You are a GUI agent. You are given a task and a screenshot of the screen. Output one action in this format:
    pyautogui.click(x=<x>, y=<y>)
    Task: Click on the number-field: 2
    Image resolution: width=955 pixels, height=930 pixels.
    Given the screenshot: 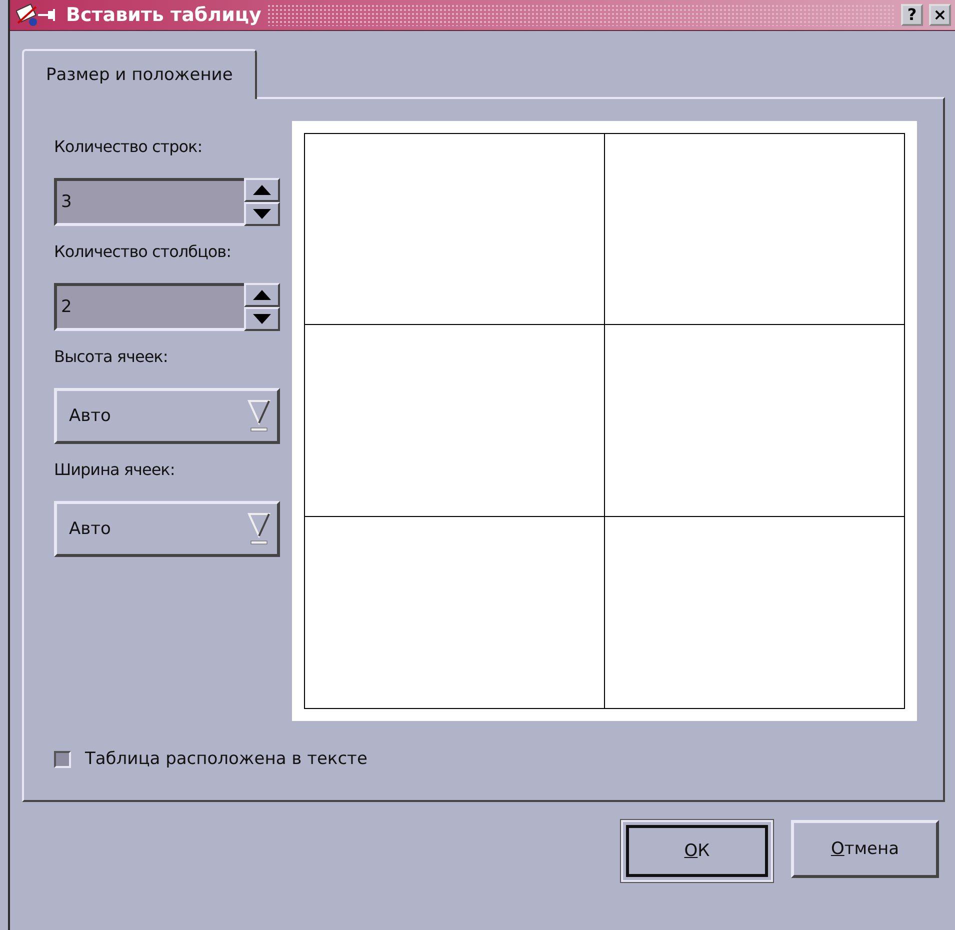 What is the action you would take?
    pyautogui.click(x=149, y=307)
    